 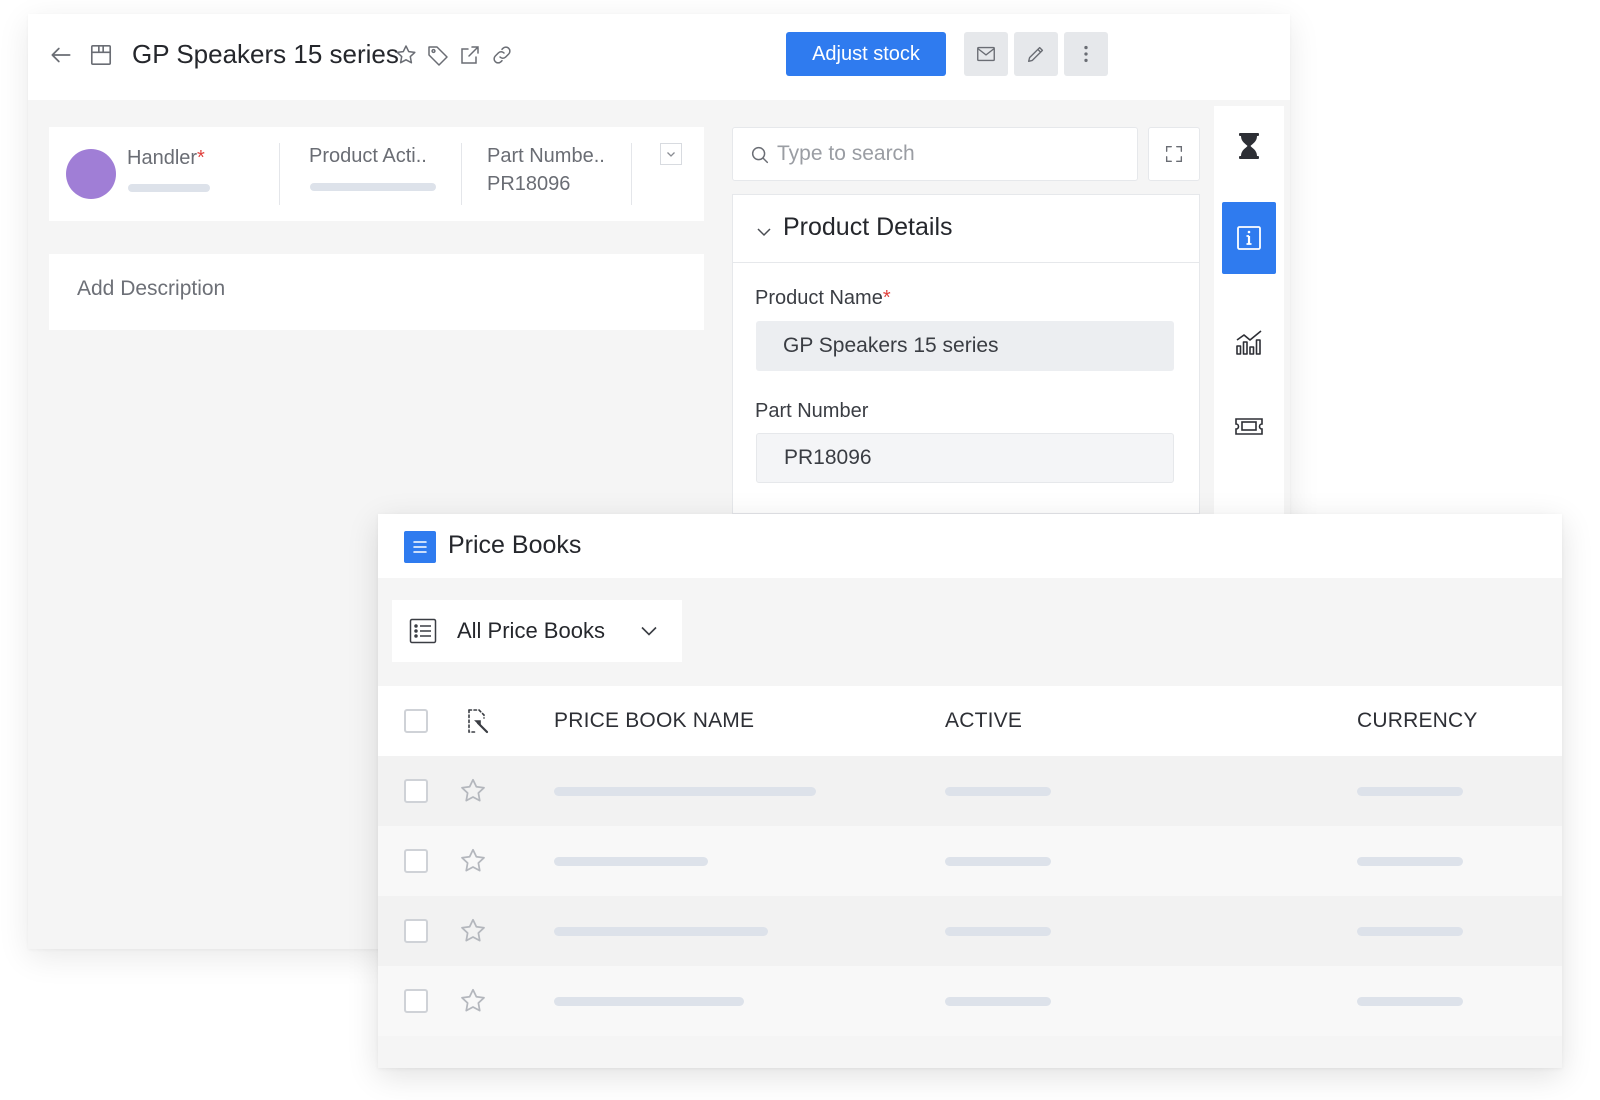 What do you see at coordinates (966, 229) in the screenshot?
I see `product-details-header: Product Details` at bounding box center [966, 229].